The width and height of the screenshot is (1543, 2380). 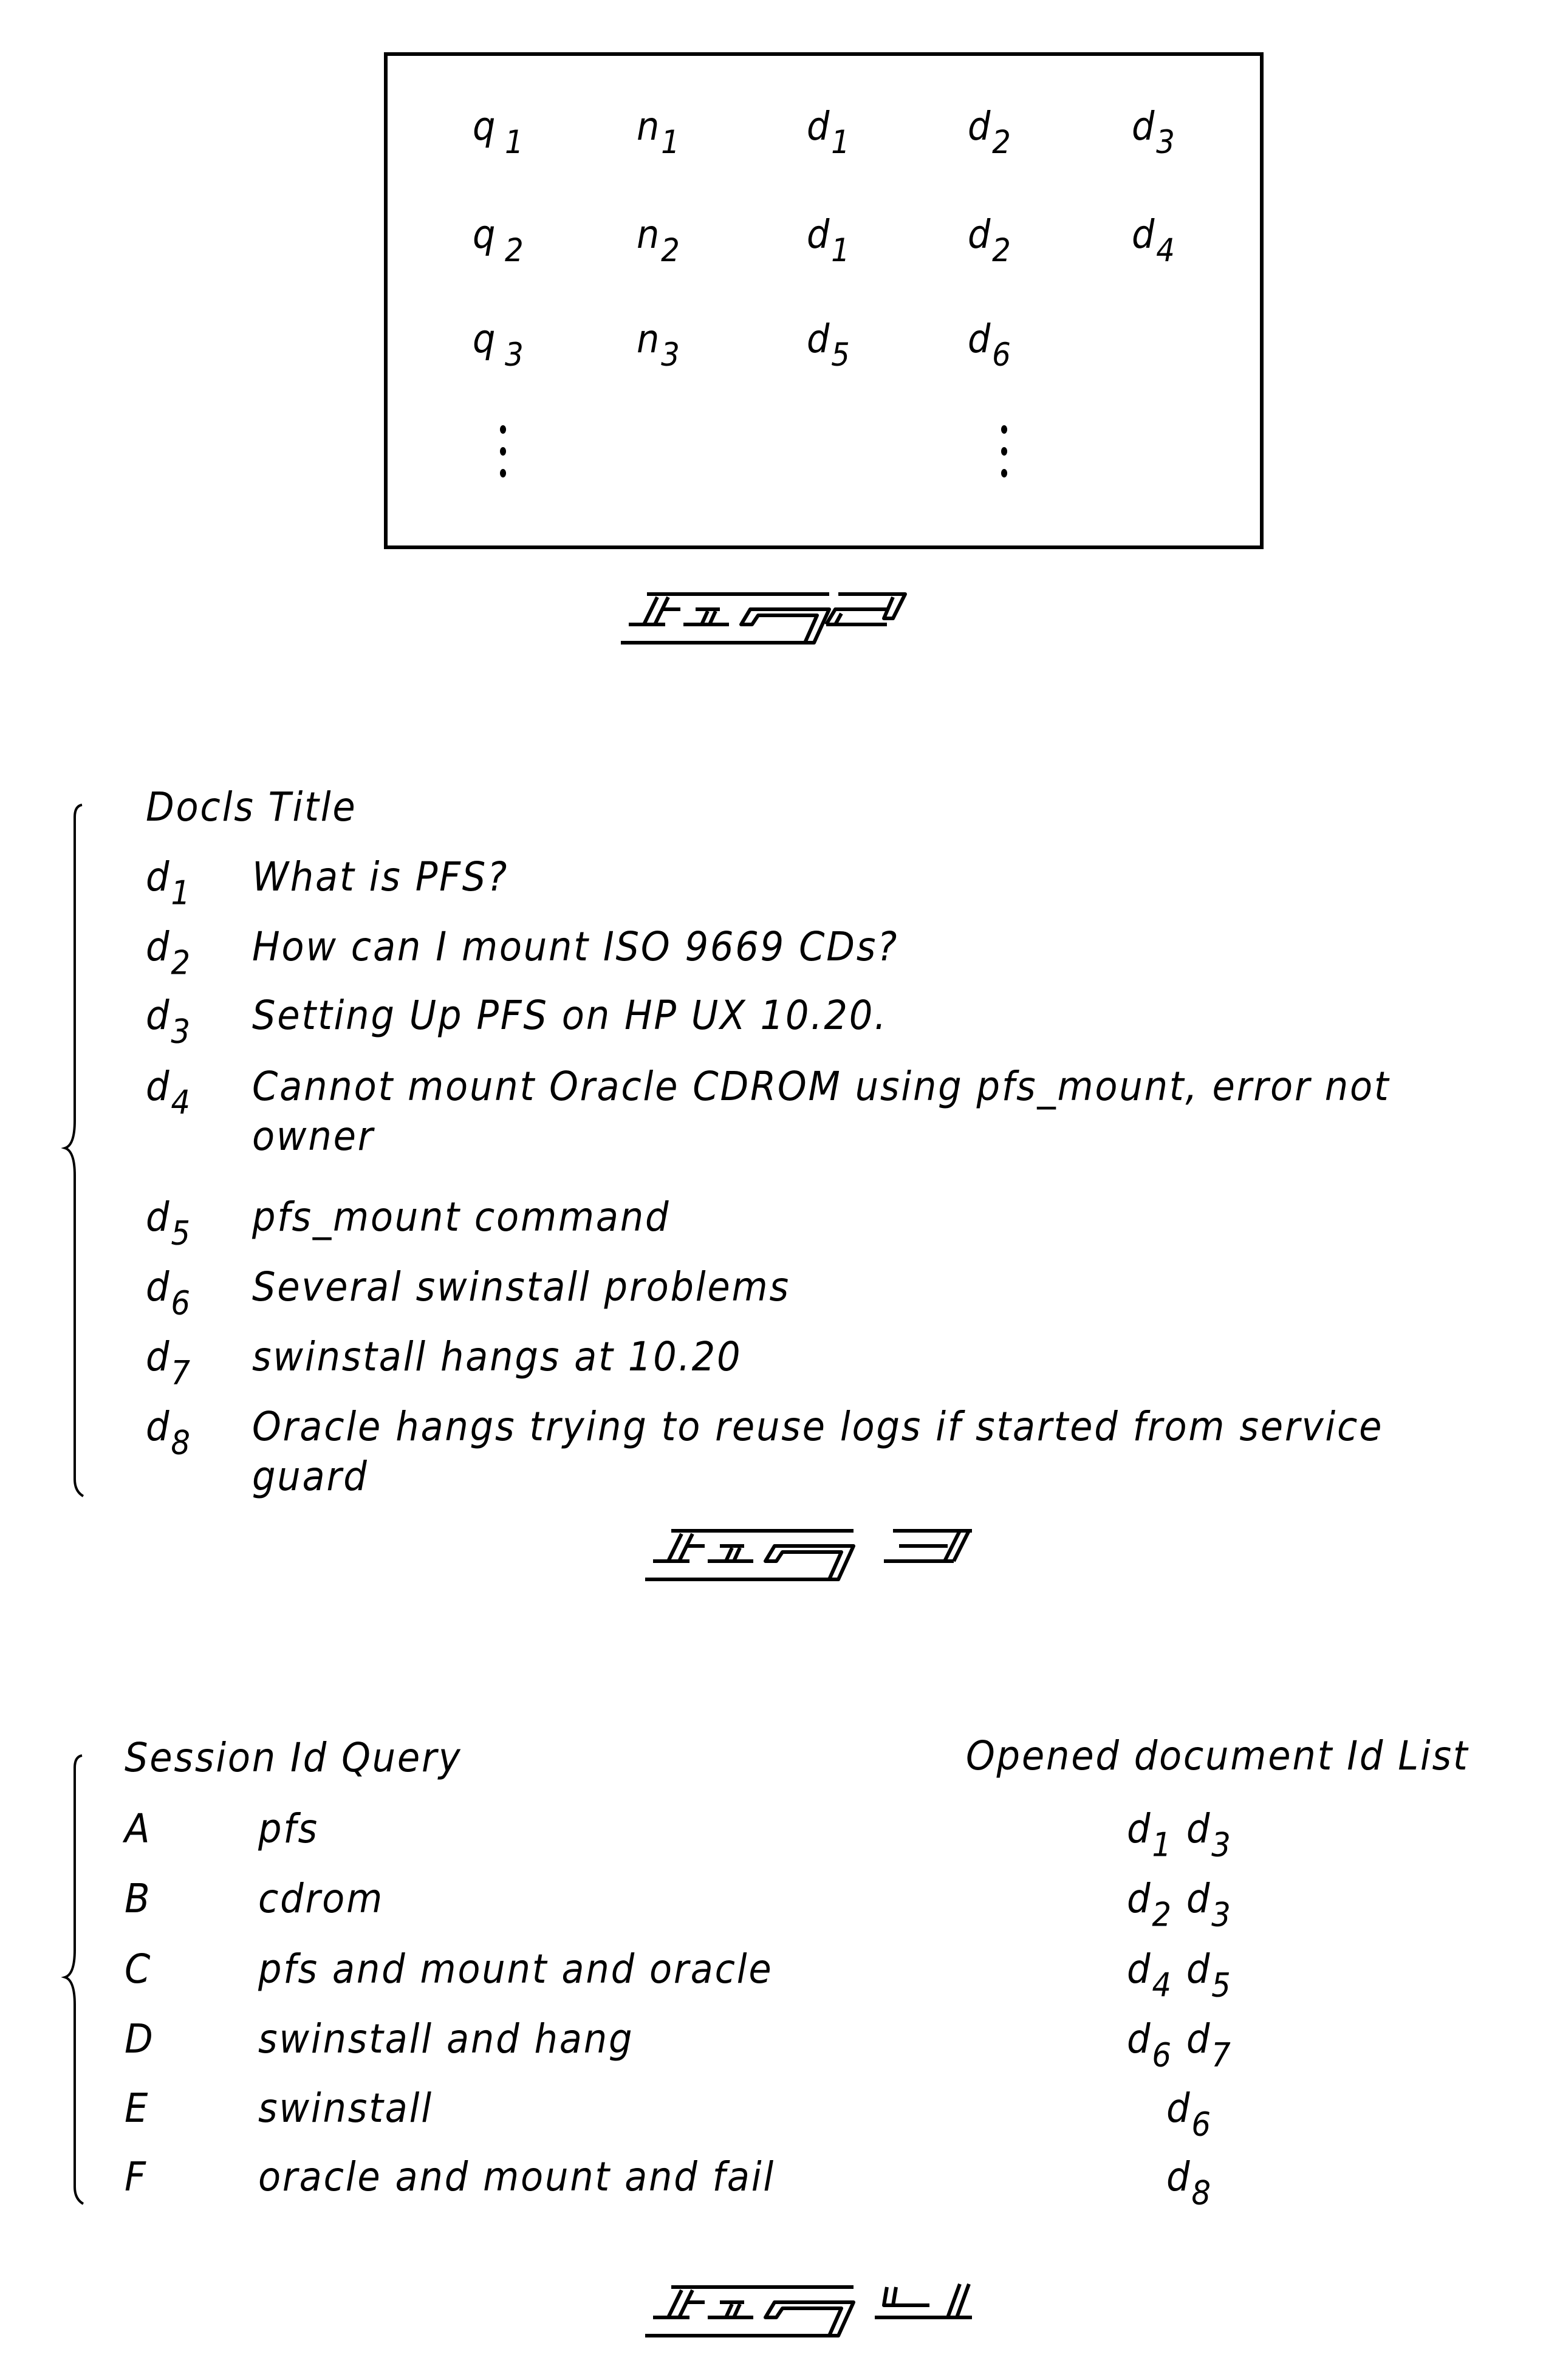 I want to click on fig3-doc-id: d4, so click(x=169, y=1092).